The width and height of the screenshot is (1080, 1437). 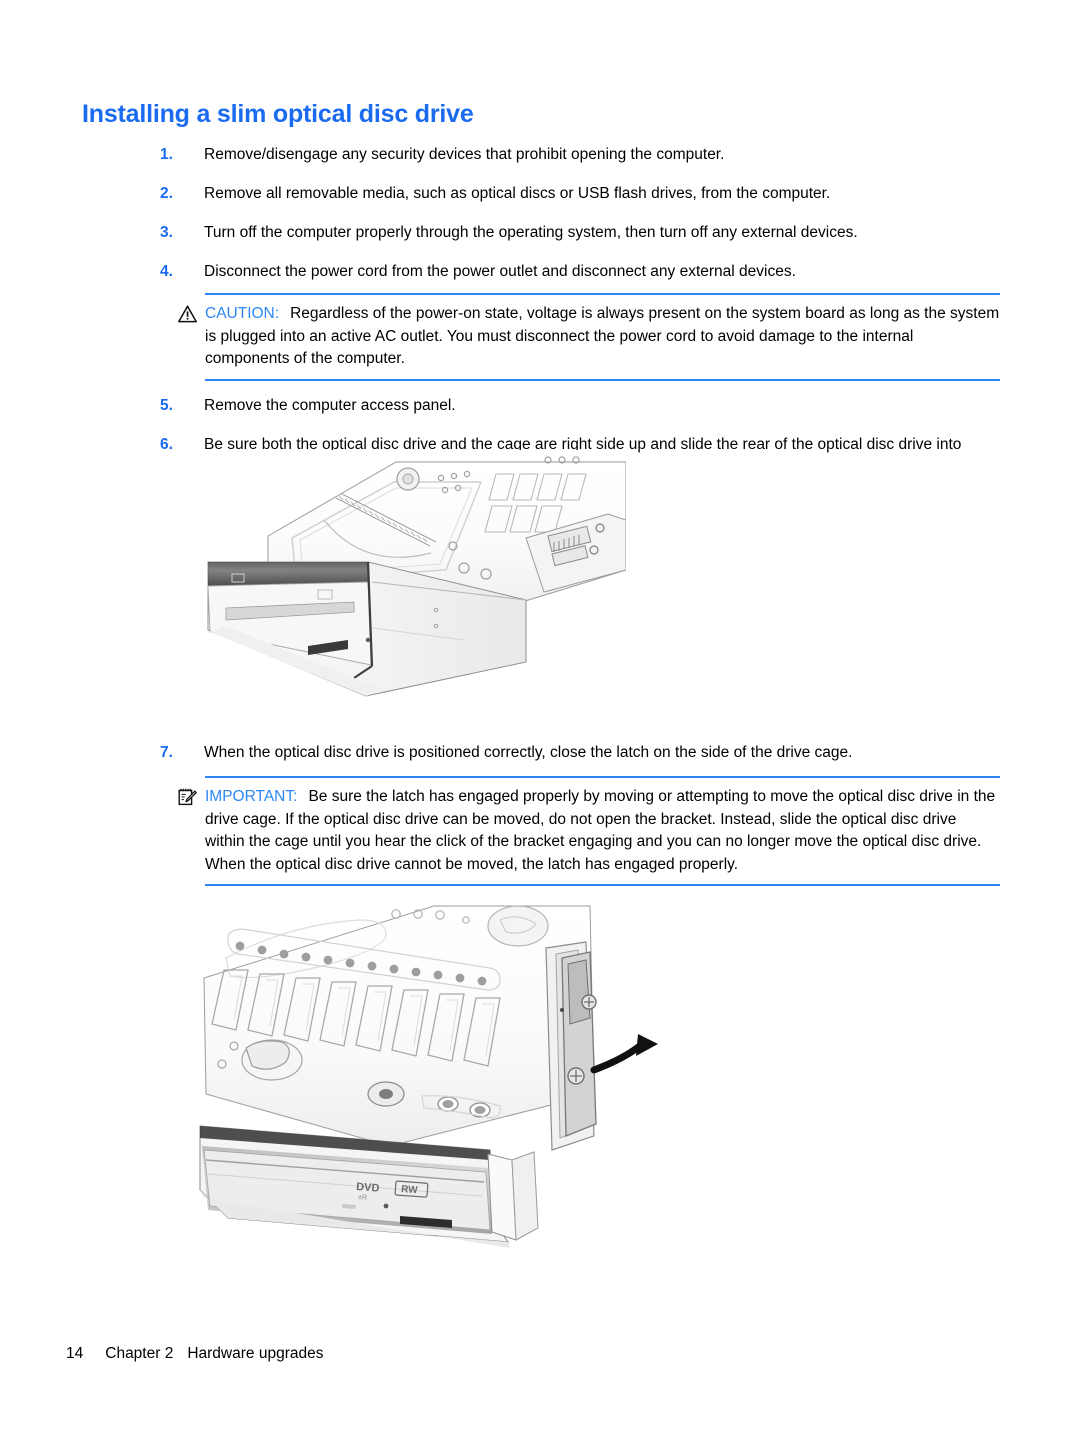 I want to click on footer-chapter-title: Hardware upgrades, so click(x=255, y=1353).